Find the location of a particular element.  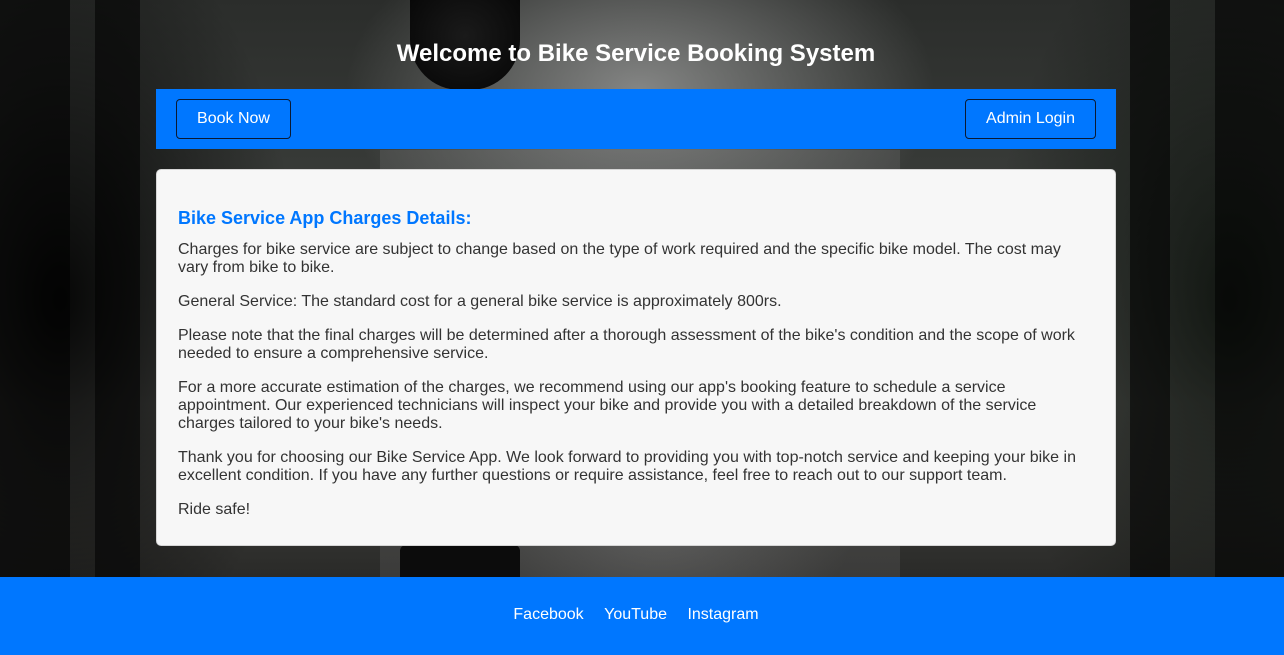

footer-links: Facebook YouTube Instagram is located at coordinates (636, 615).